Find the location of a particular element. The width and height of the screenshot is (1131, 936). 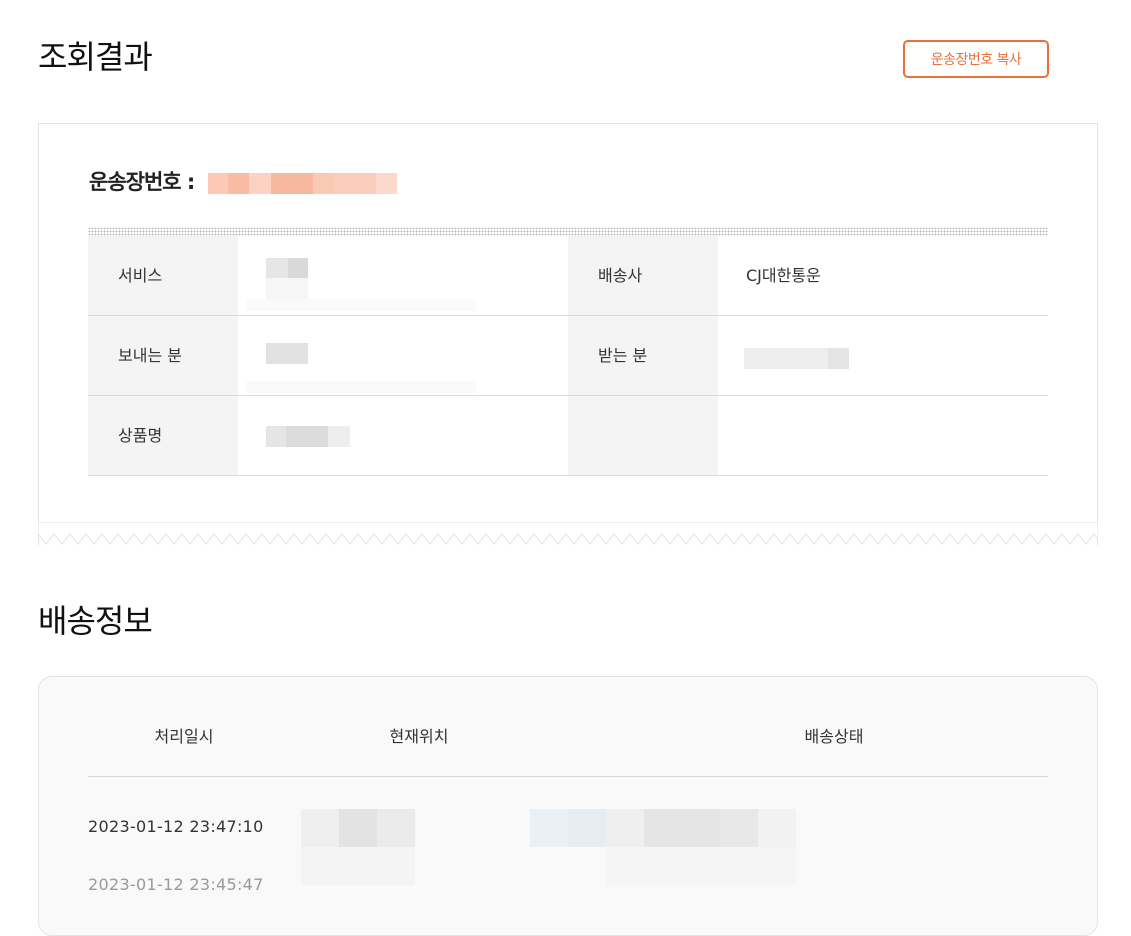

carrier-value: CJ대한통운 is located at coordinates (783, 275).